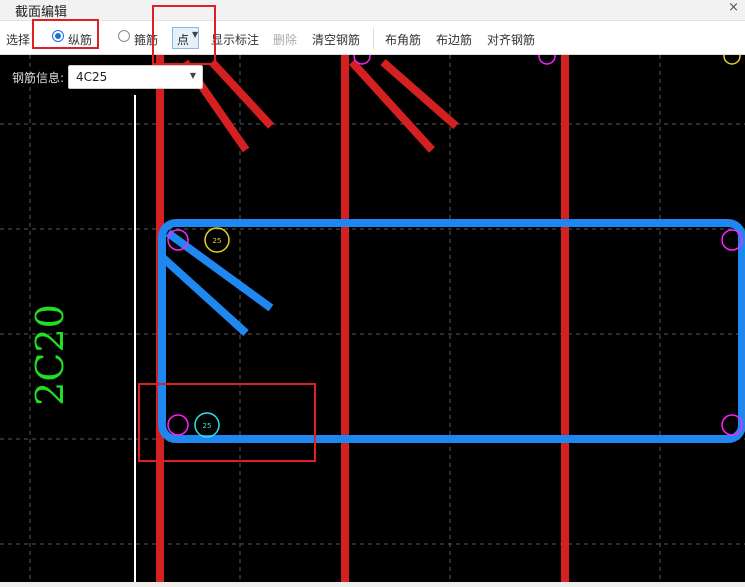  I want to click on mode-dropdown-value: 点, so click(183, 40).